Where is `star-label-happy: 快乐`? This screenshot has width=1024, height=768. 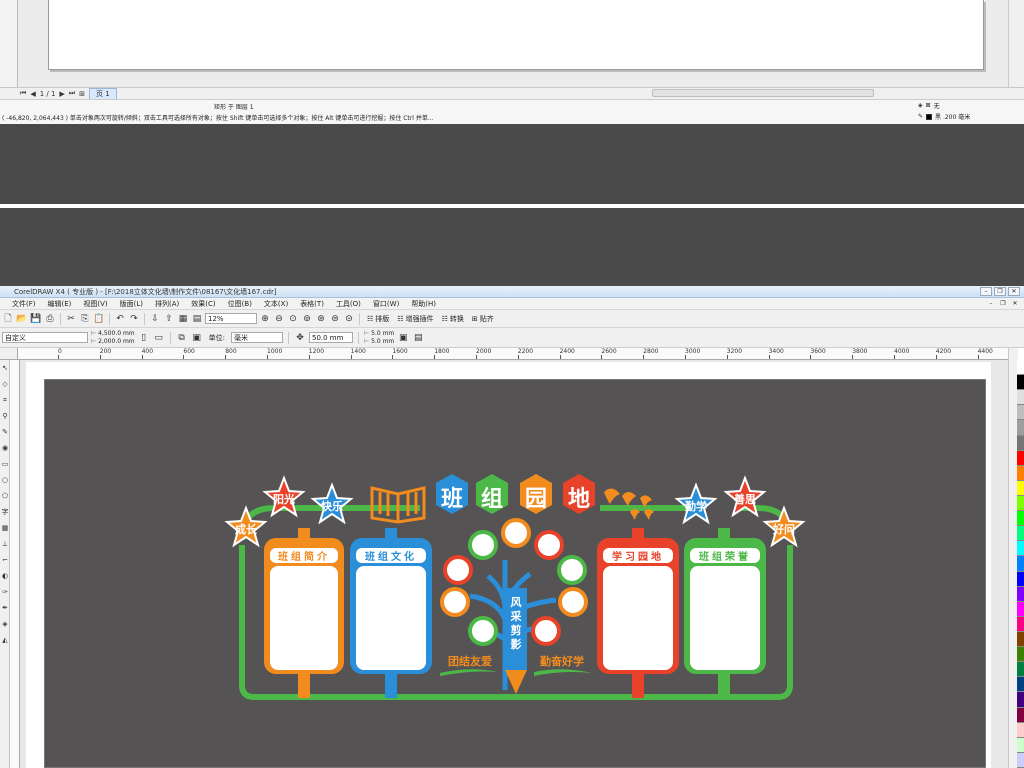 star-label-happy: 快乐 is located at coordinates (332, 506).